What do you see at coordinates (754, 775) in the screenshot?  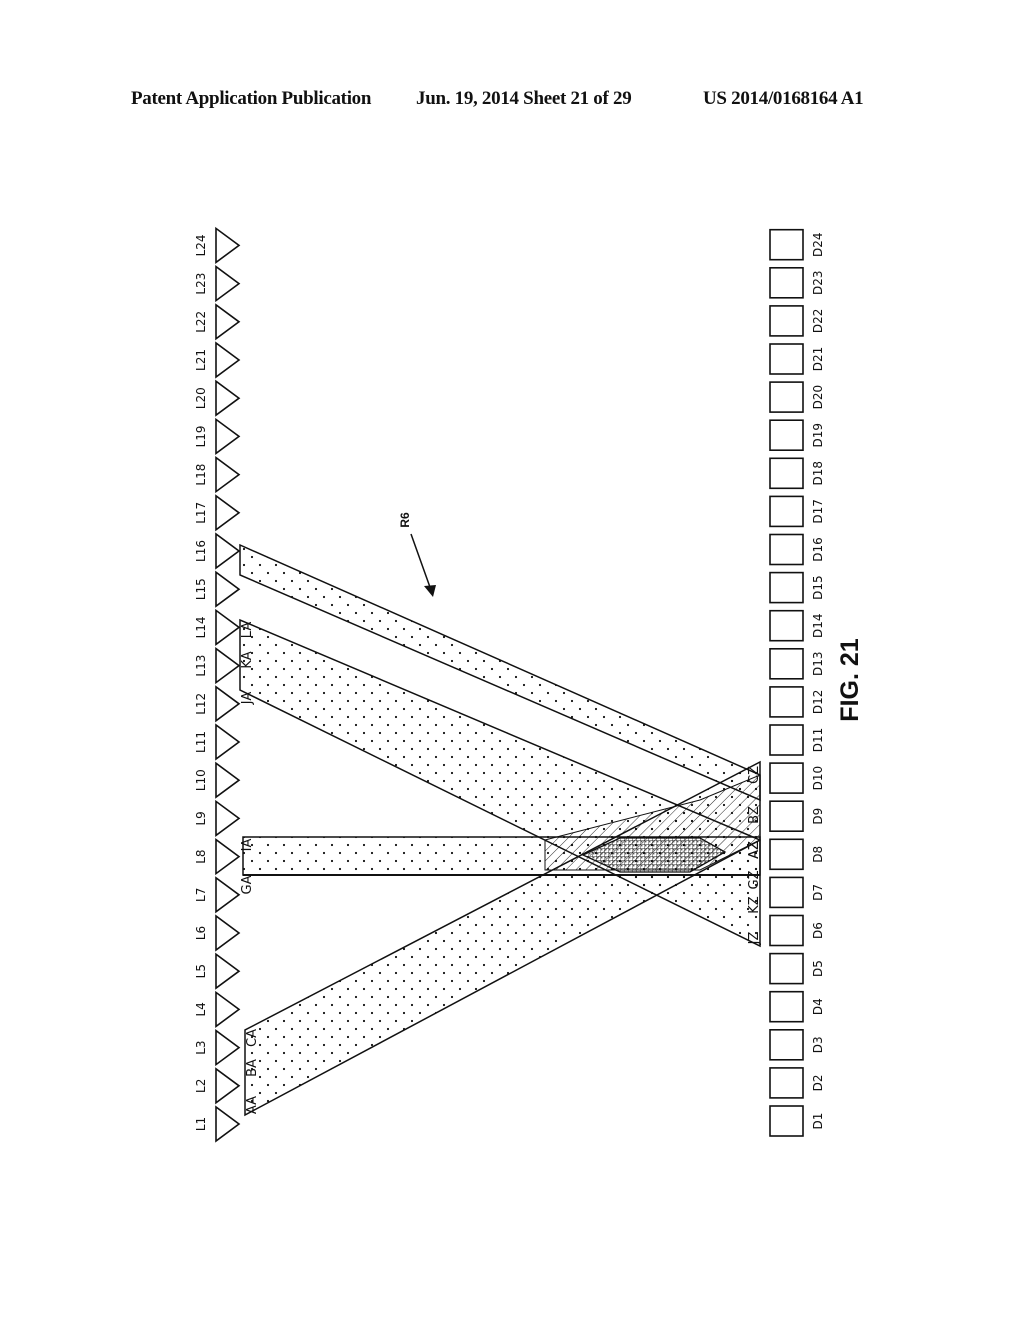 I see `corner-label-cz: CZ` at bounding box center [754, 775].